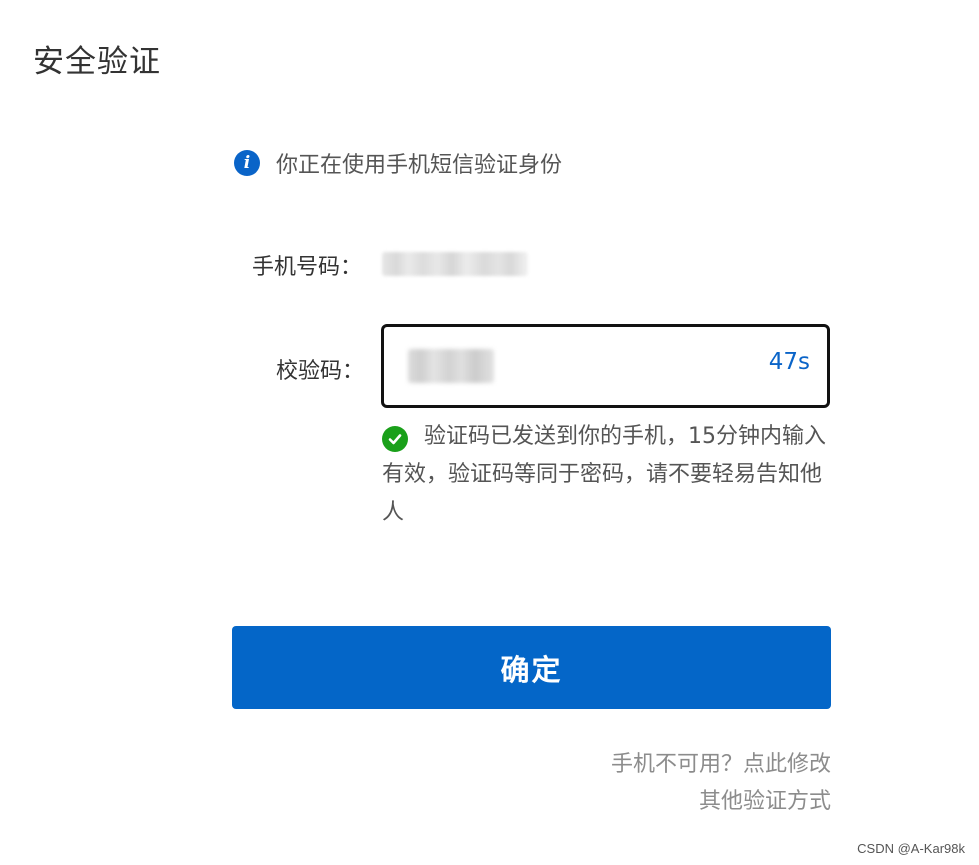 This screenshot has width=979, height=865. I want to click on code-sent-text: 验证码已发送到你的手机，15分钟内输入有效，验证码等同于密码，请不要轻易告知他人, so click(604, 474).